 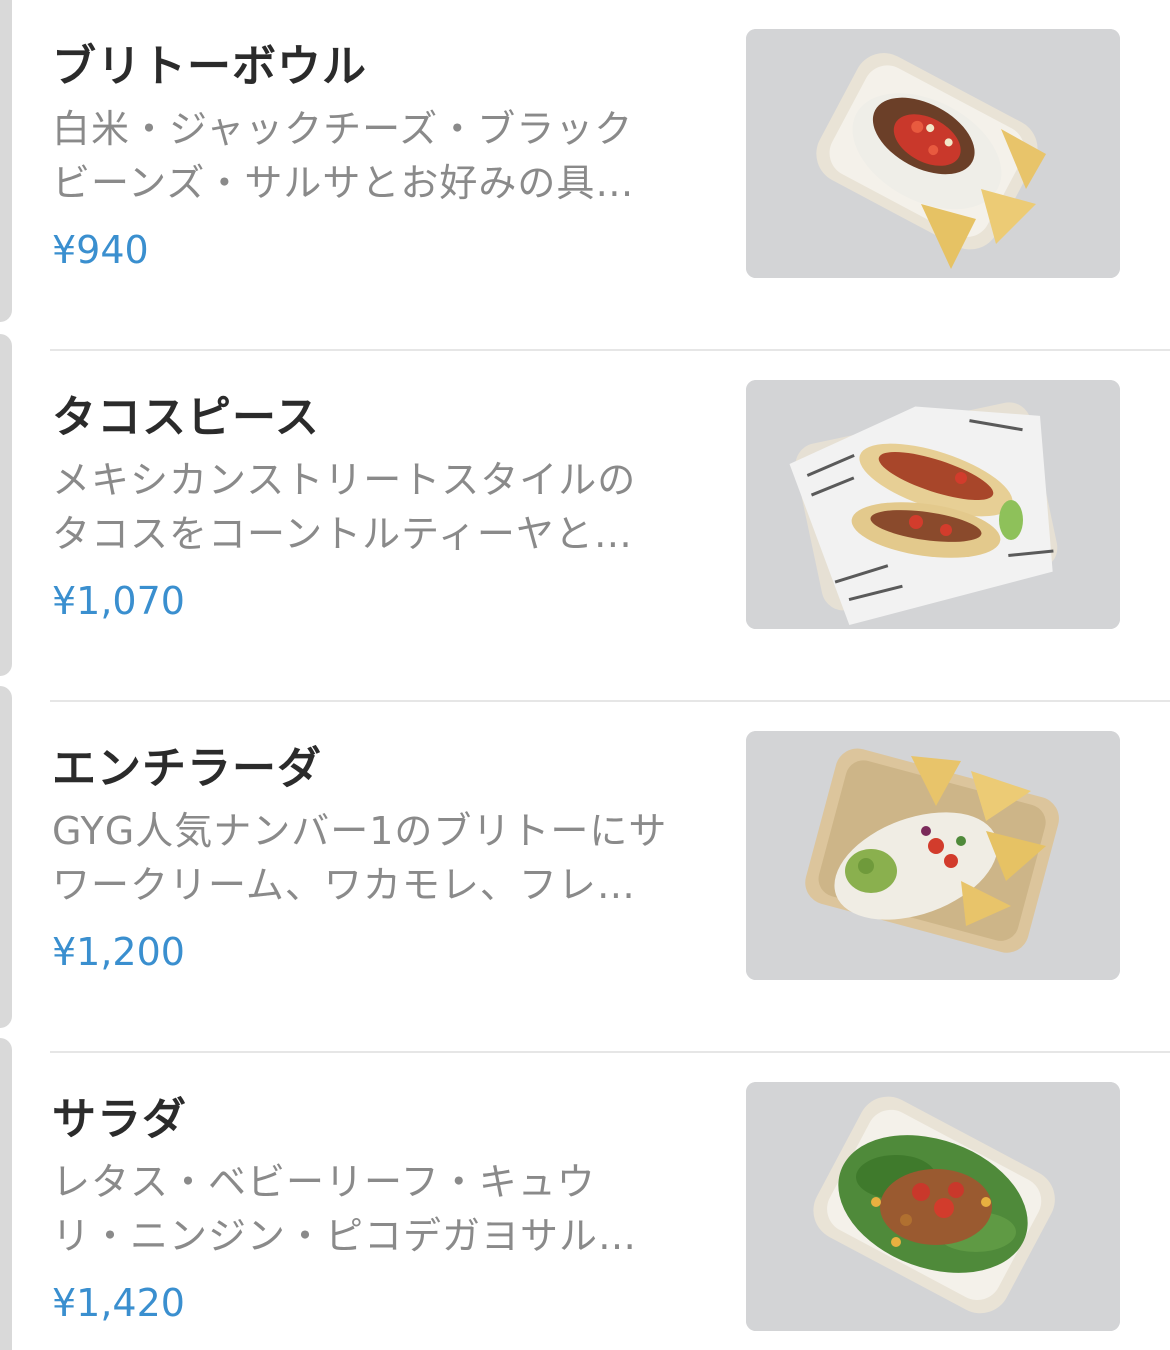 I want to click on item-price: ¥1,070, so click(x=118, y=601).